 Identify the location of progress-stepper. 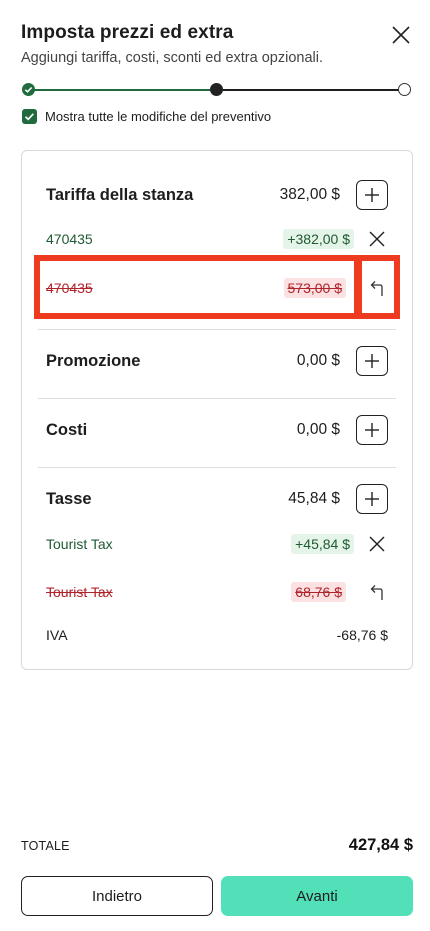
(217, 89).